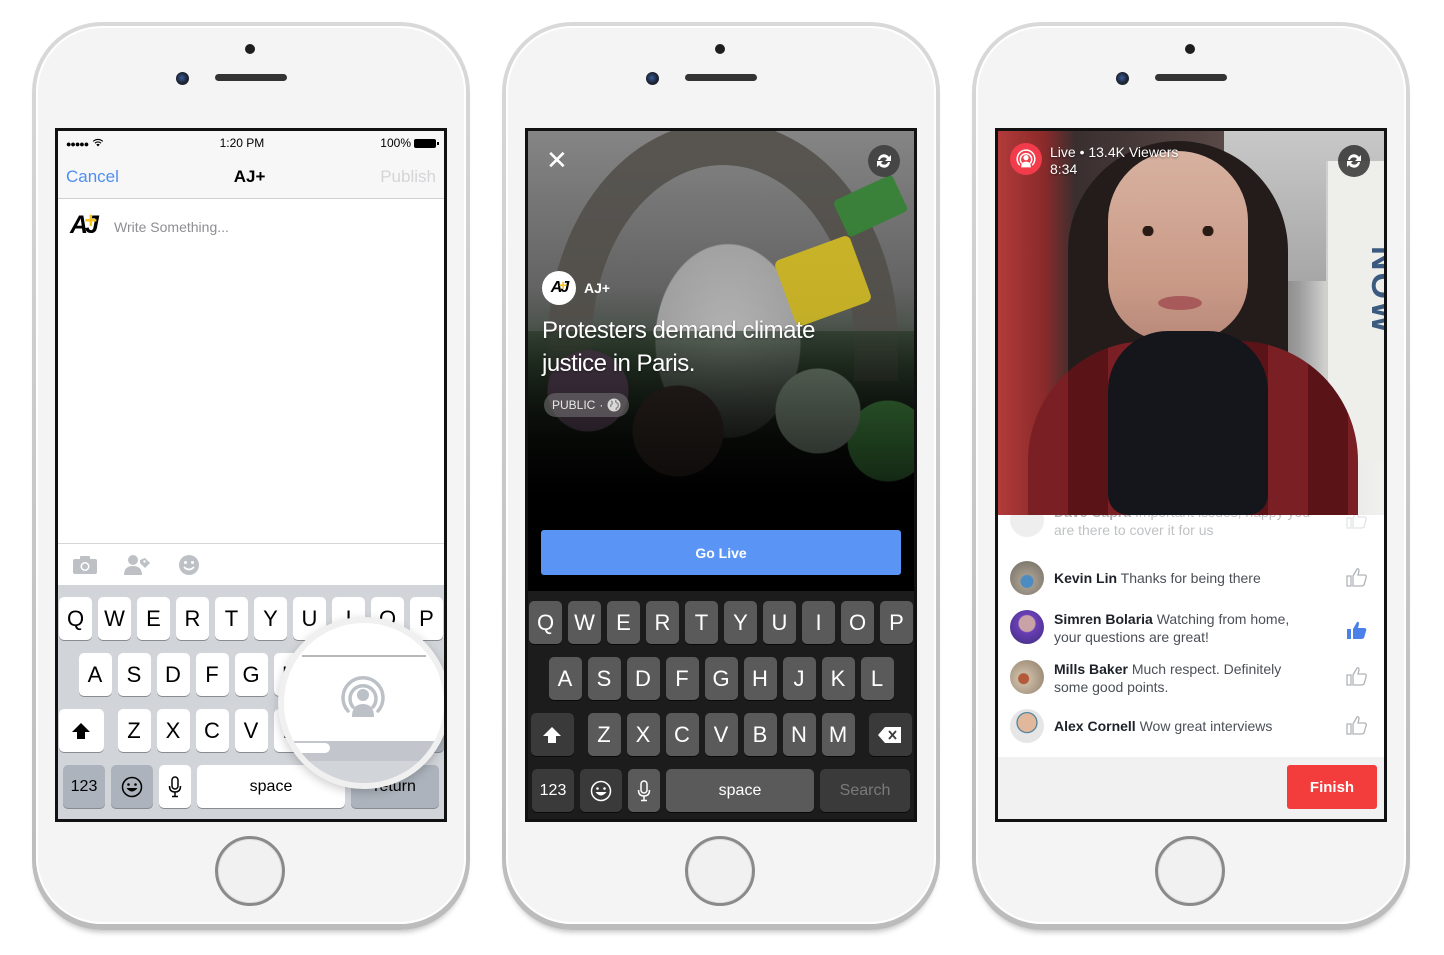  Describe the element at coordinates (1332, 787) in the screenshot. I see `finish-button: Finish` at that location.